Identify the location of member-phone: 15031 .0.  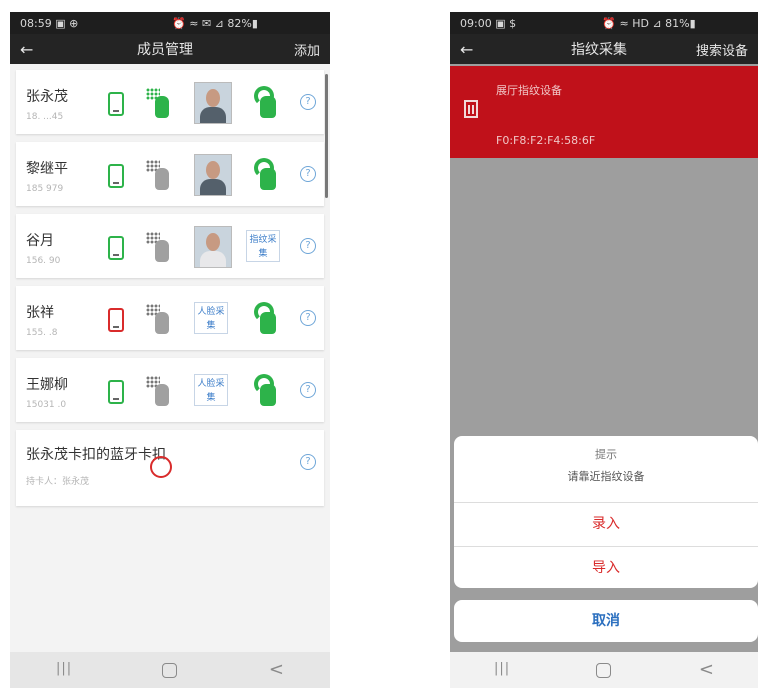
(46, 405).